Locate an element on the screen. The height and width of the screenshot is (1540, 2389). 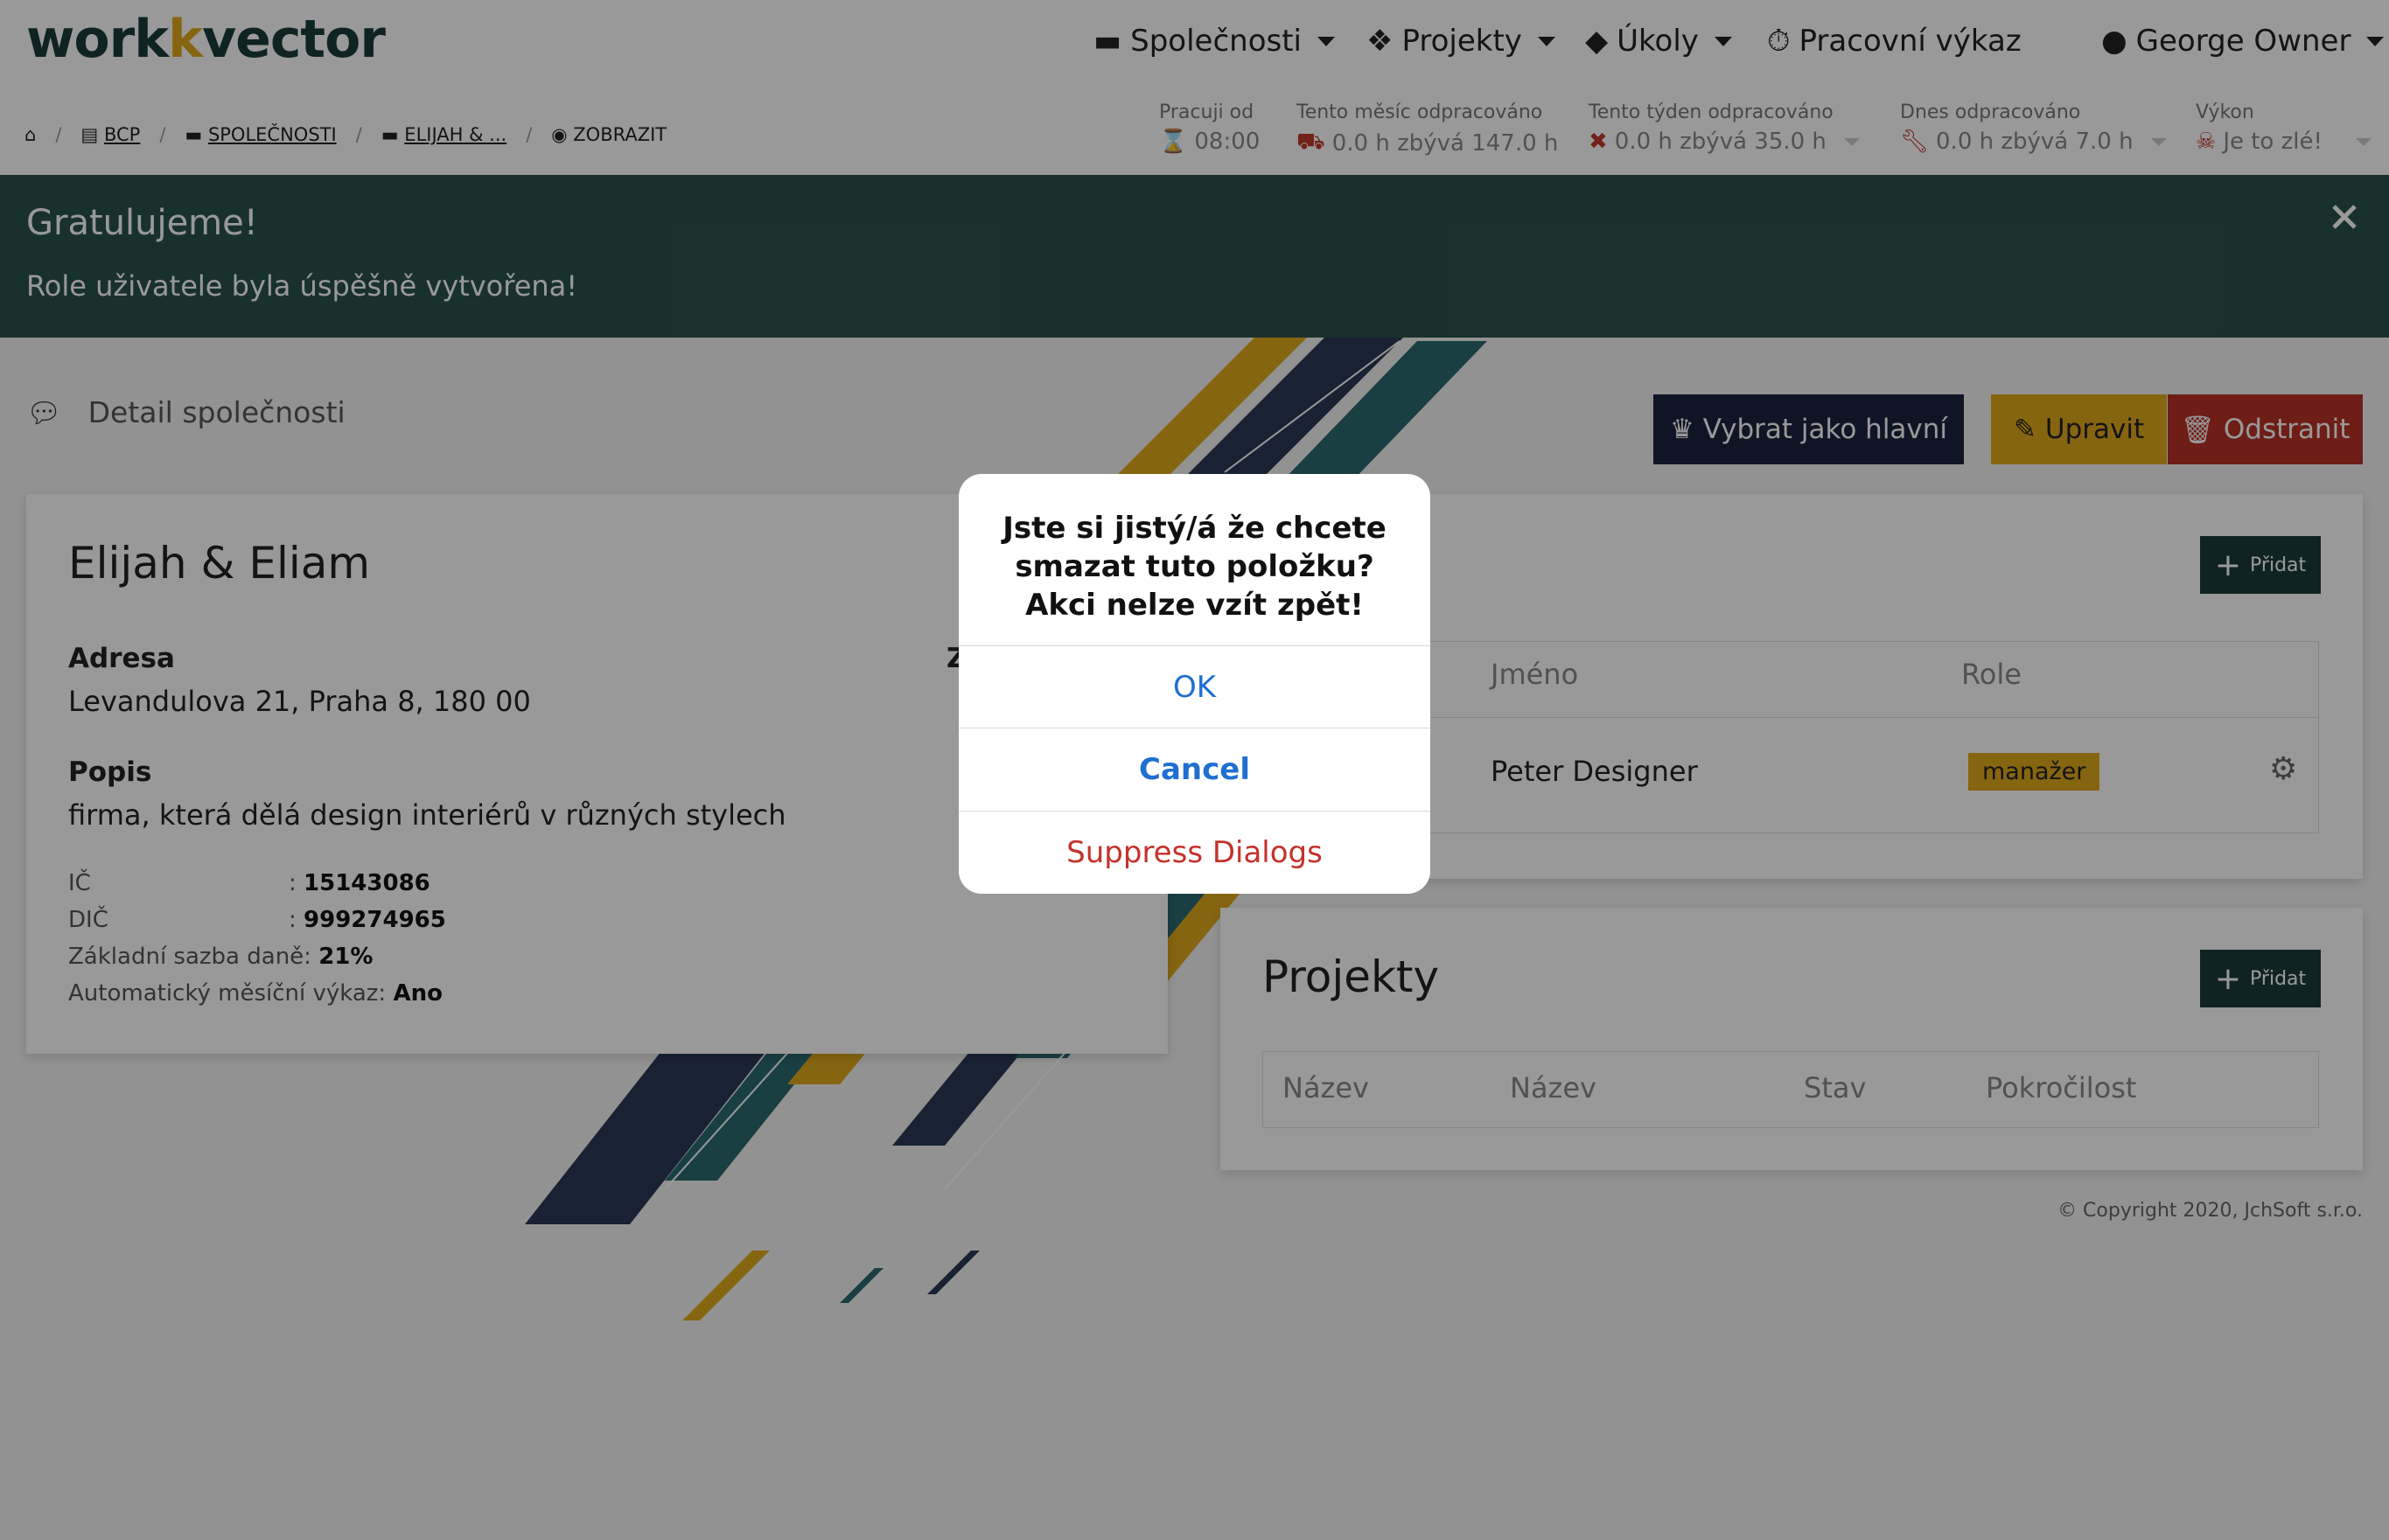
suppress-dialogs-button: Suppress Dialogs is located at coordinates (1194, 853).